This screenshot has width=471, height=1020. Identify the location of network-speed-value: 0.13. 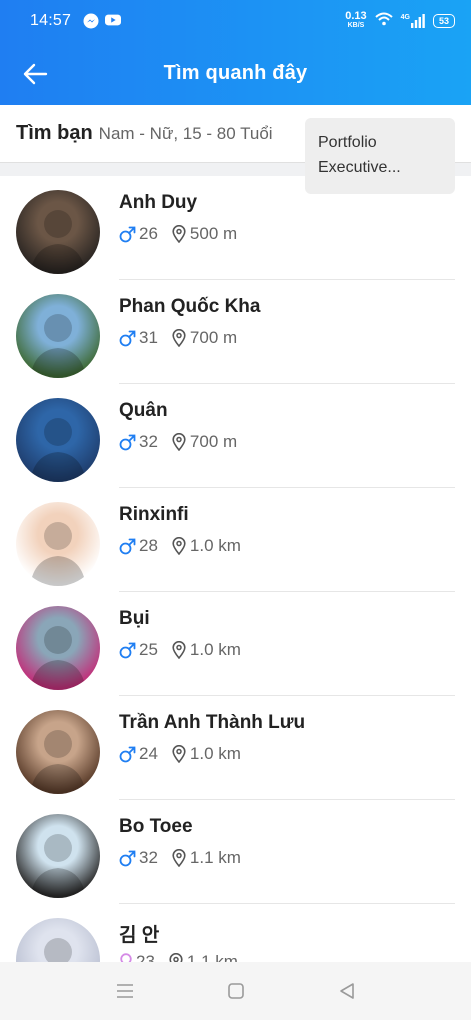
(356, 16).